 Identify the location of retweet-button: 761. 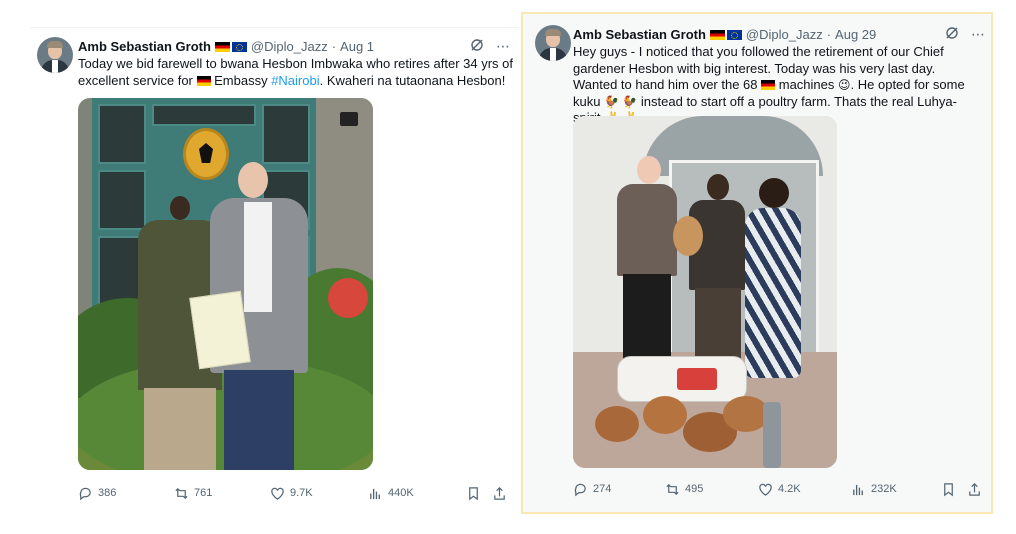
(193, 493).